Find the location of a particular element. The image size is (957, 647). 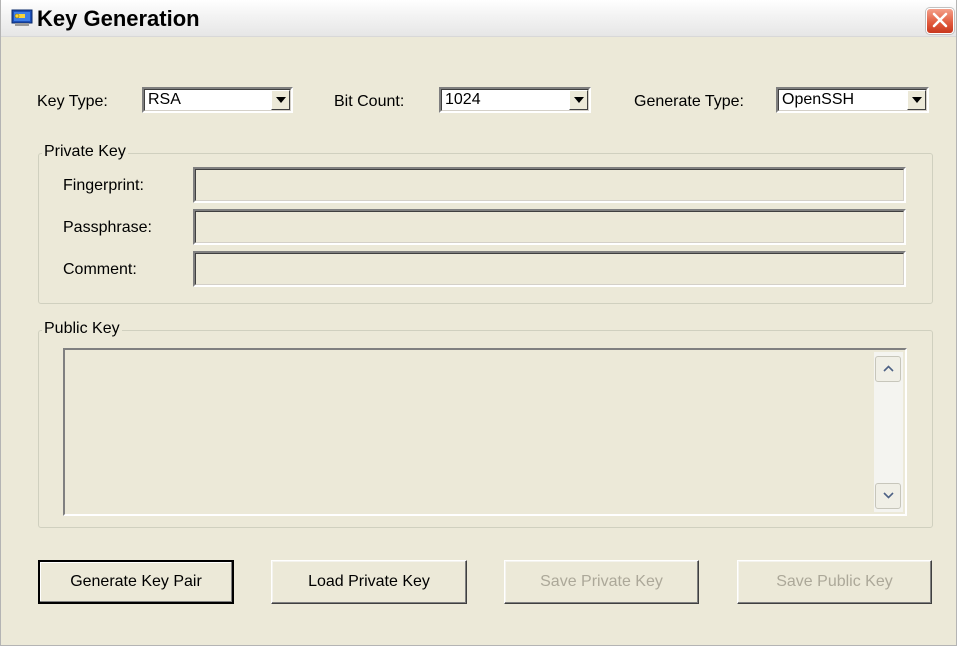

public-key-scrollbar is located at coordinates (888, 432).